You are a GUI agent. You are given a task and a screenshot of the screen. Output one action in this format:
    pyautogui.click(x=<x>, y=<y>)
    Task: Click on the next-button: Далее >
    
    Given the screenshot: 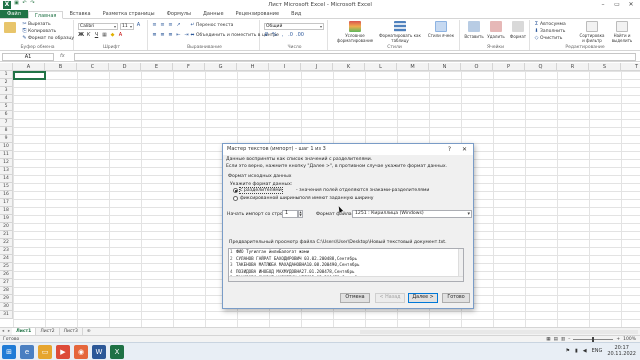 What is the action you would take?
    pyautogui.click(x=423, y=298)
    